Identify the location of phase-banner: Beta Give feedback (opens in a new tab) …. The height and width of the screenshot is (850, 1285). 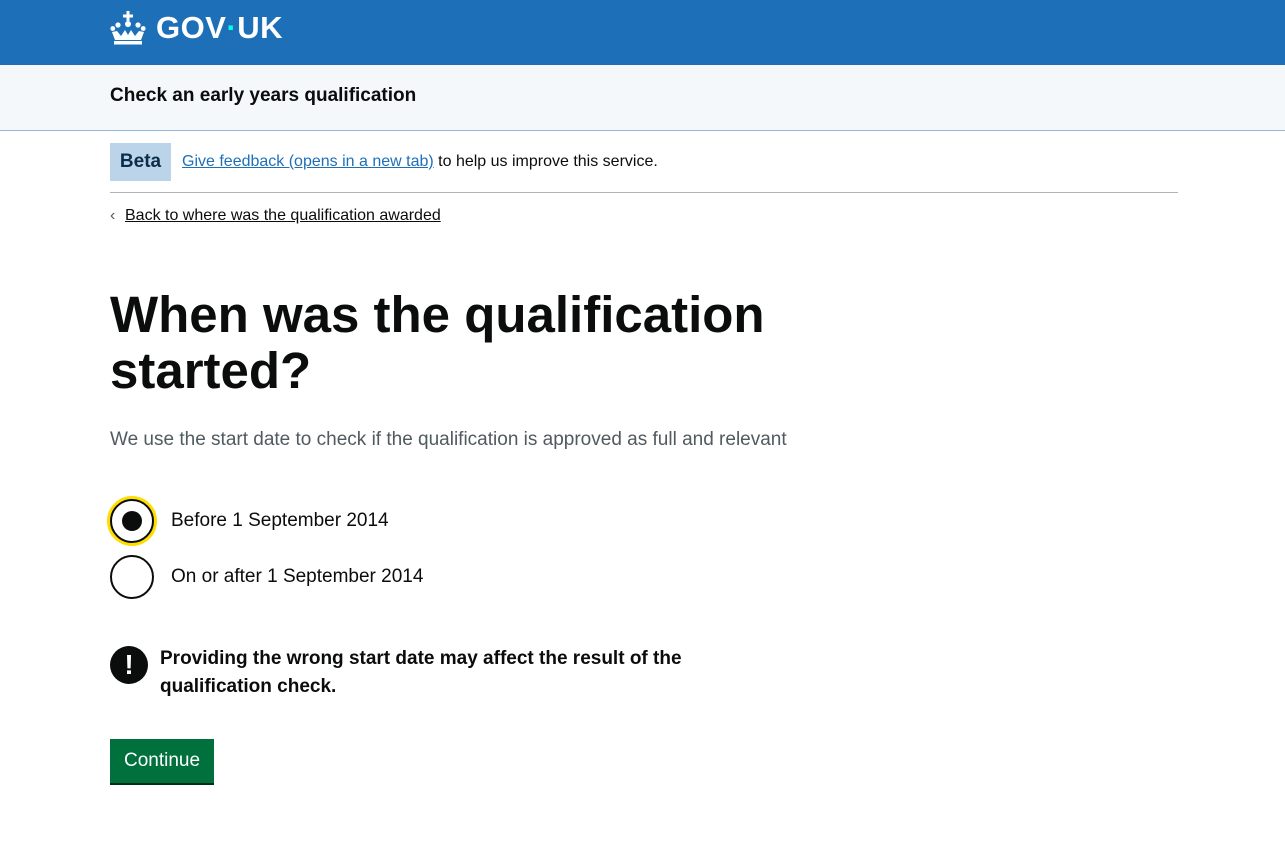
(644, 168).